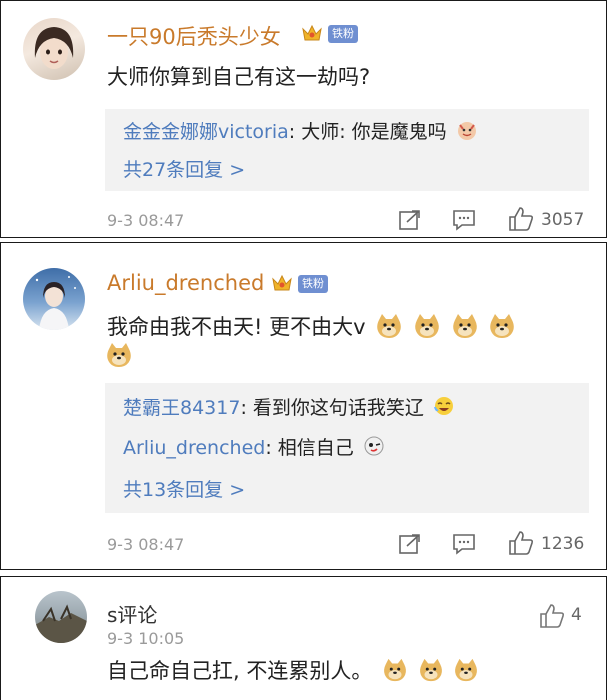  Describe the element at coordinates (194, 36) in the screenshot. I see `username: 一只90后秃头少女` at that location.